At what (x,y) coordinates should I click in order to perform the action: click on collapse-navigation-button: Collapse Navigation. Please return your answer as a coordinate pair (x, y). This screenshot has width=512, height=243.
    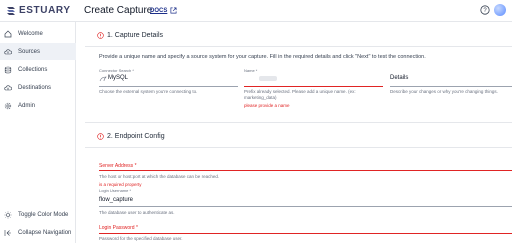
    Looking at the image, I should click on (38, 232).